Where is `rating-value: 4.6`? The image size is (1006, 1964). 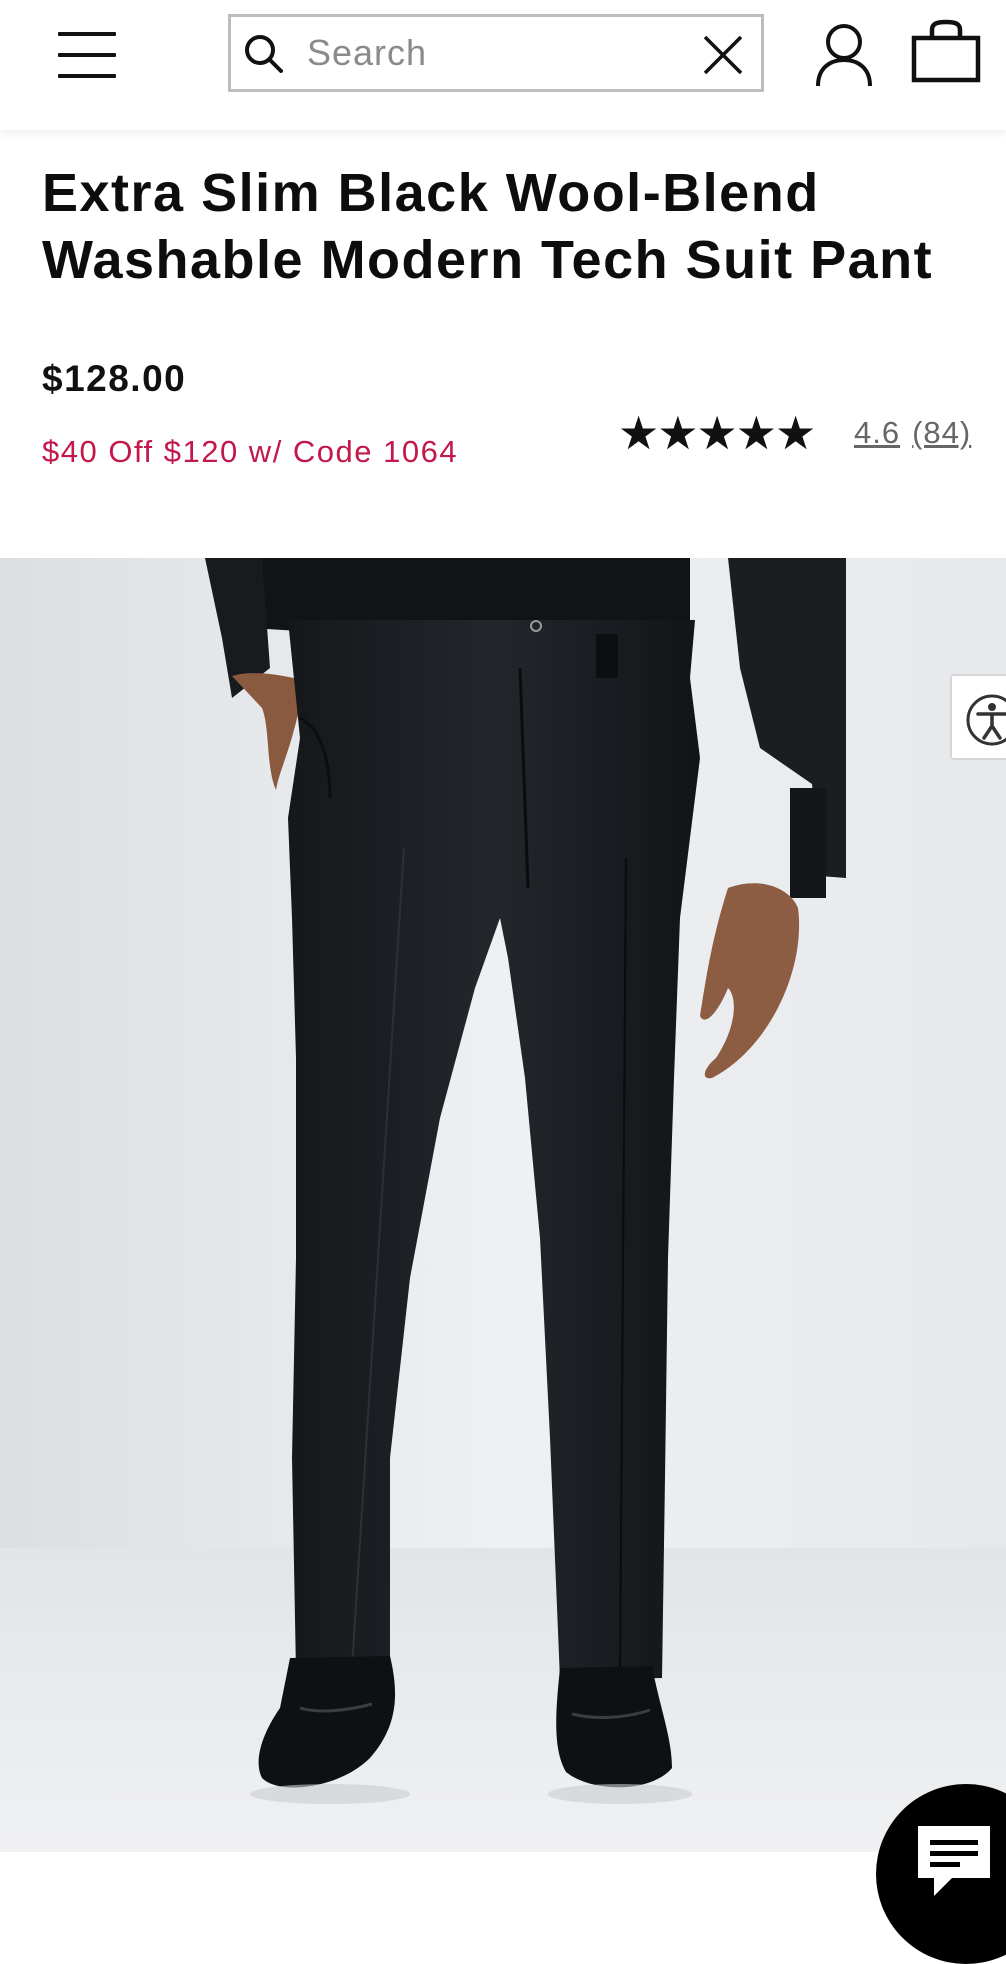
rating-value: 4.6 is located at coordinates (877, 433).